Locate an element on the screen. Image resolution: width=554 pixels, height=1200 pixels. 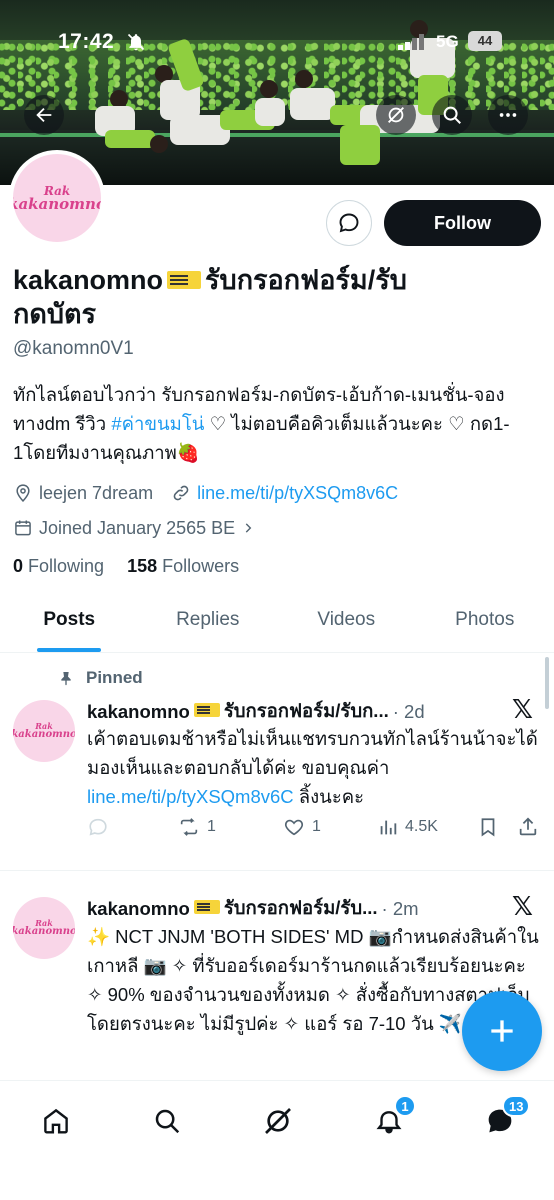
post-link: line.me/ti/p/tyXSQm8v6C is located at coordinates (190, 796).